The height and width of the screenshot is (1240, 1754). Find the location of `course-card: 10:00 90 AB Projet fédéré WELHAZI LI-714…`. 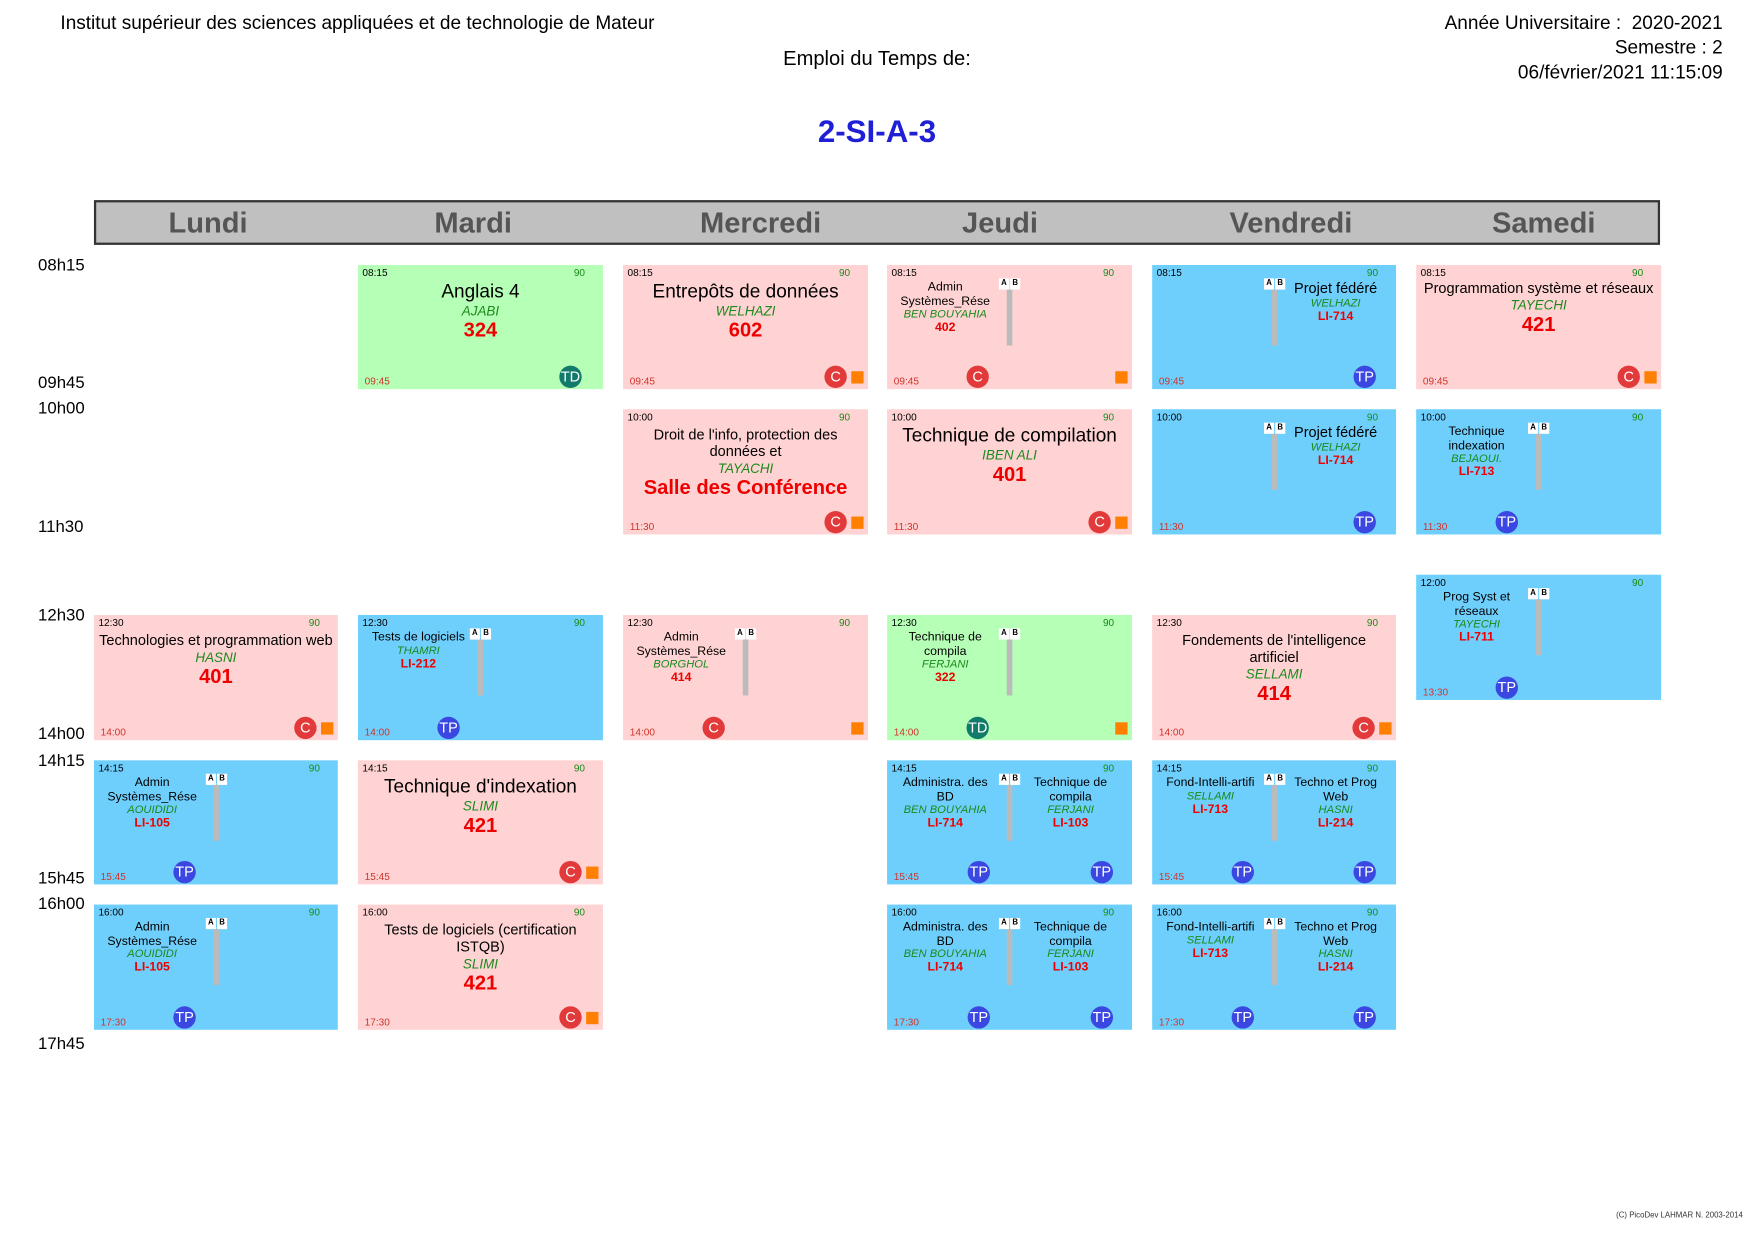

course-card: 10:00 90 AB Projet fédéré WELHAZI LI-714… is located at coordinates (1274, 472).